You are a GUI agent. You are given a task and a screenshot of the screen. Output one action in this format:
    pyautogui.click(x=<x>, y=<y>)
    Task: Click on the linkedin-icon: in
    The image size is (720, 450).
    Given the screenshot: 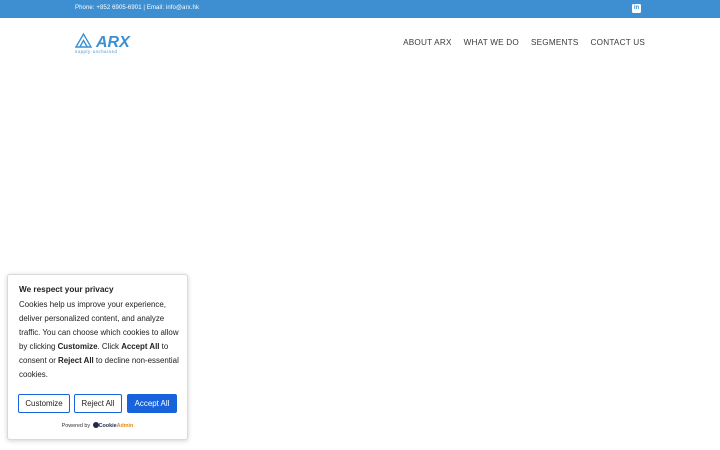 What is the action you would take?
    pyautogui.click(x=636, y=8)
    